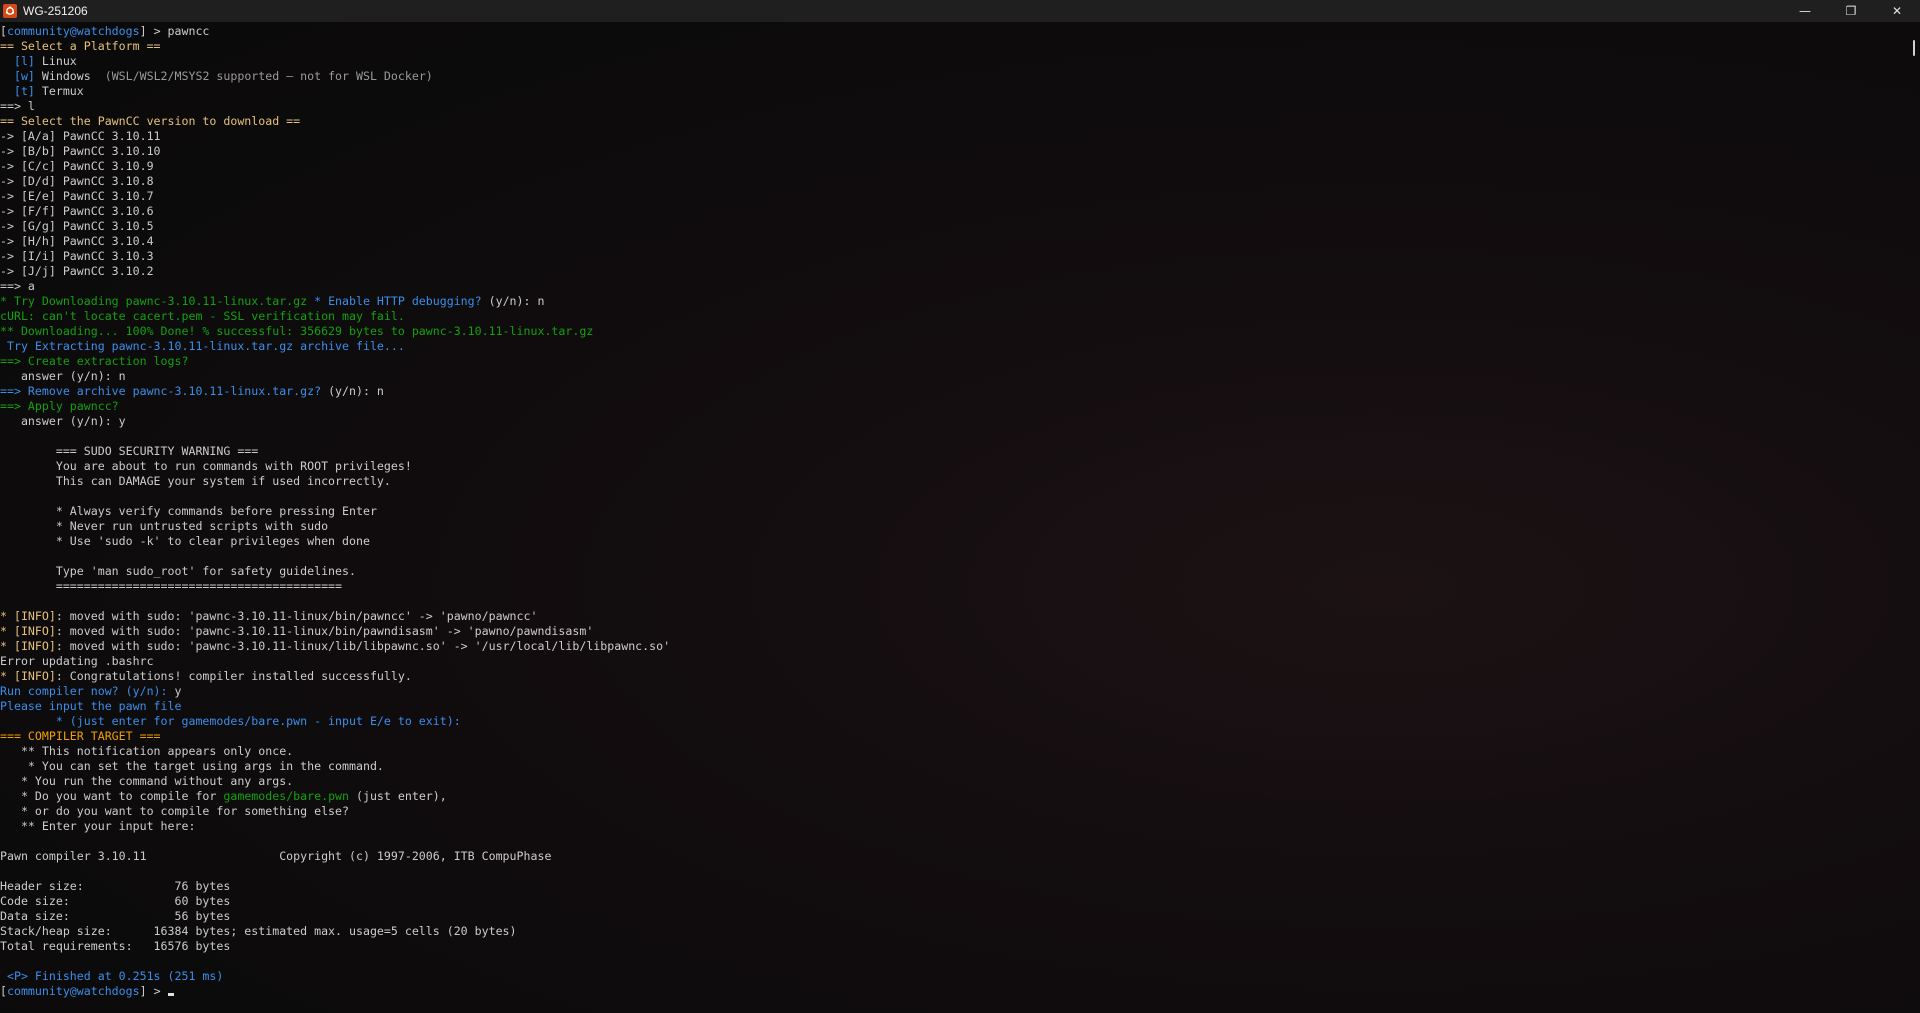 This screenshot has height=1013, width=1920. I want to click on terminal-line: -> [G/g] PawnCC 3.10.5, so click(950, 226).